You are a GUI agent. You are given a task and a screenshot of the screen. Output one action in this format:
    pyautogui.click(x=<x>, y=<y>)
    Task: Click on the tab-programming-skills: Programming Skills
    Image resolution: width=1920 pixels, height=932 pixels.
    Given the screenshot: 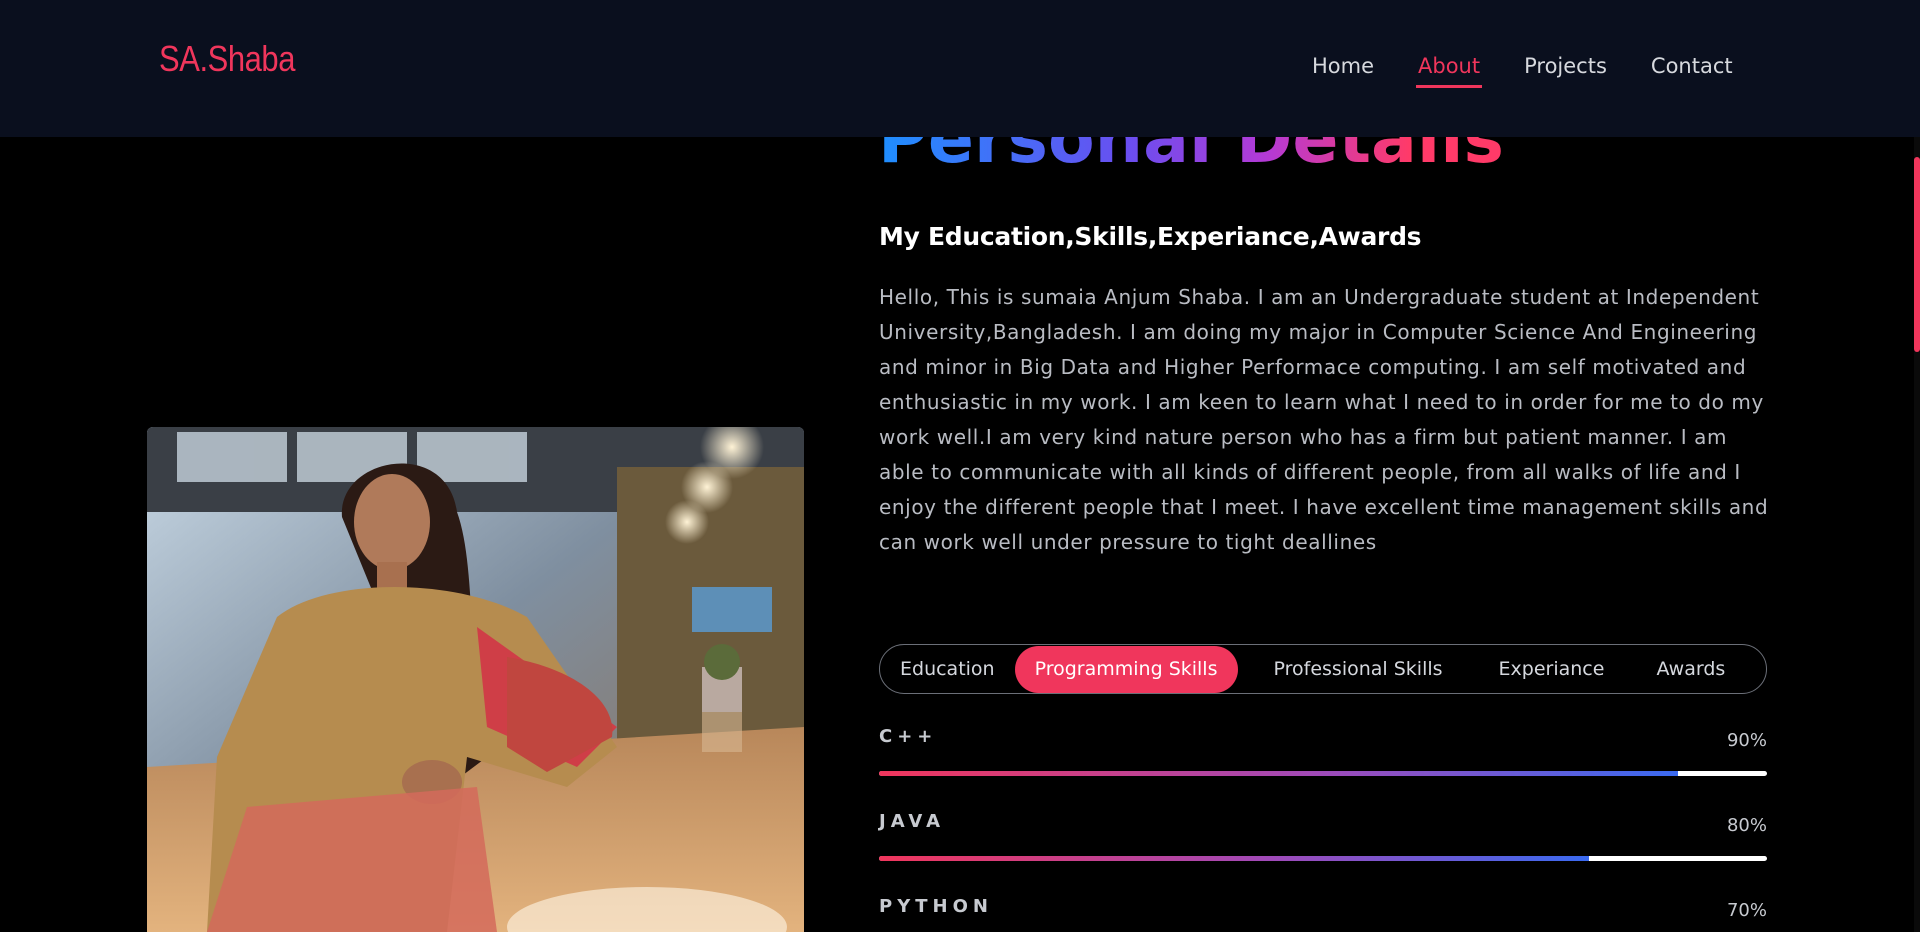 What is the action you would take?
    pyautogui.click(x=1126, y=669)
    